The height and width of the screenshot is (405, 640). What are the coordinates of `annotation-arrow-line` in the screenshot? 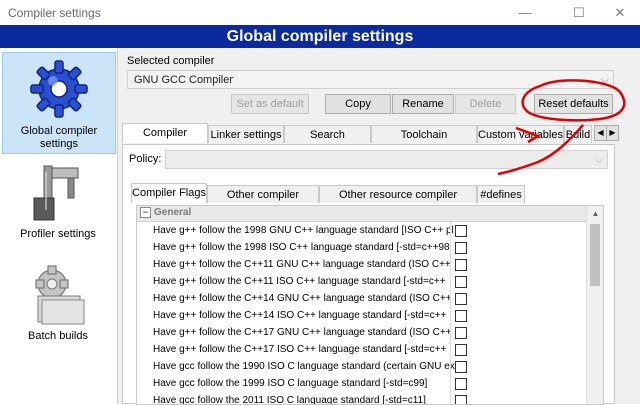 It's located at (540, 150).